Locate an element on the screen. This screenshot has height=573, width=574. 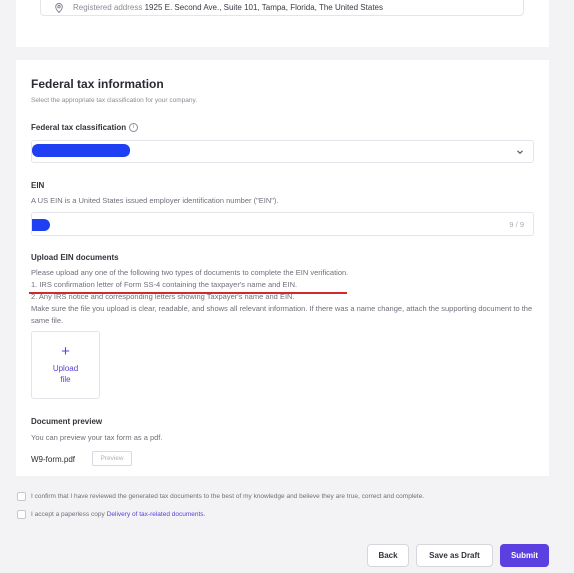
tax-classification-label: Federal tax classification i is located at coordinates (85, 128).